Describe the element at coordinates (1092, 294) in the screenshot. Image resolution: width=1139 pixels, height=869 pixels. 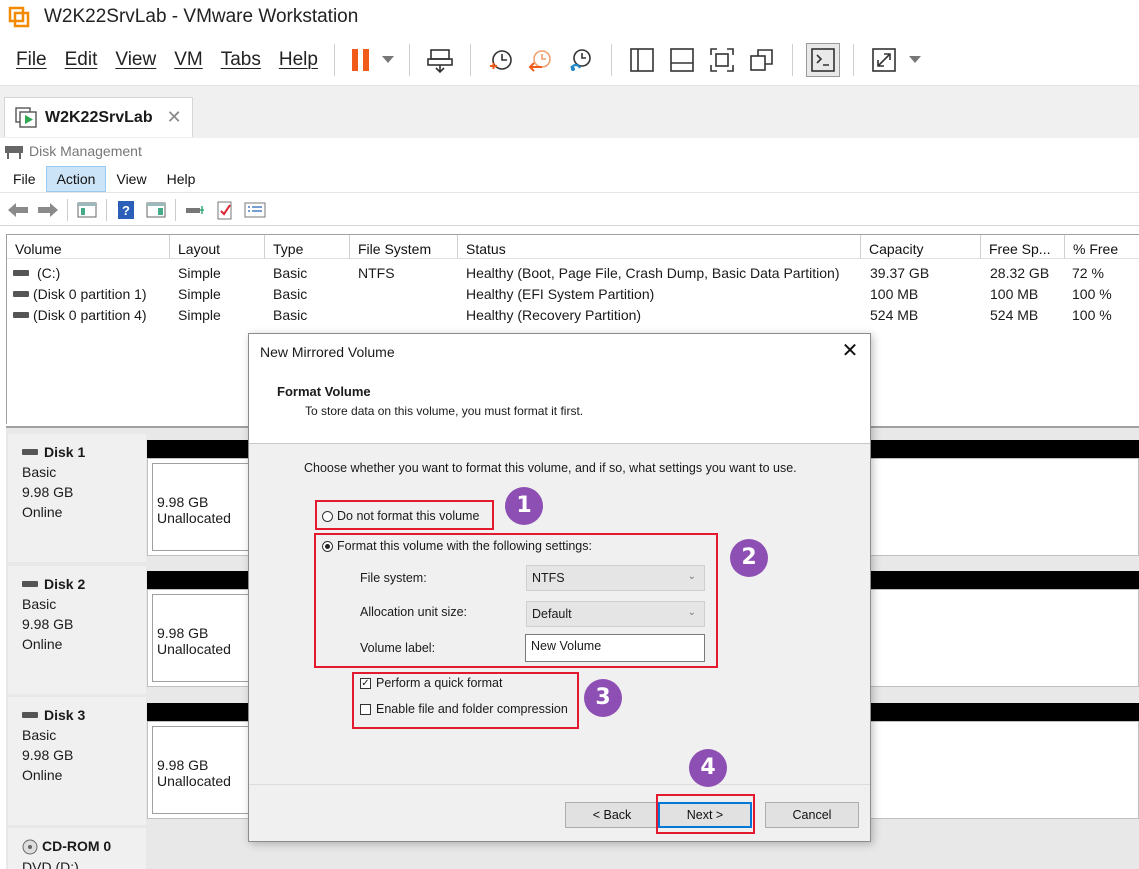
I see `volume-percent-free: 100 %` at that location.